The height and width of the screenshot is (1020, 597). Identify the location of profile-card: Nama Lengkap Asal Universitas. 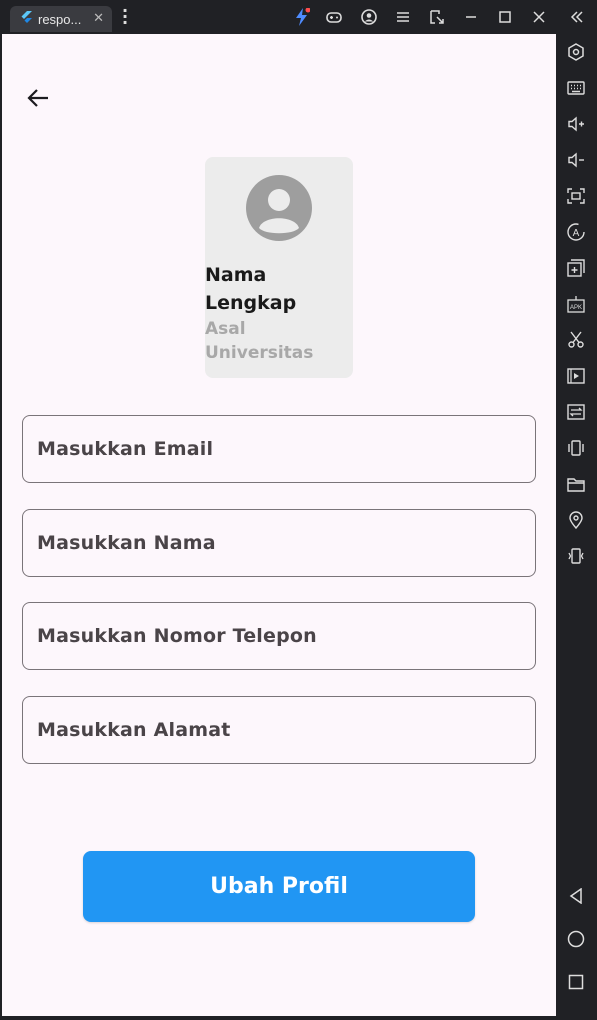
(279, 267).